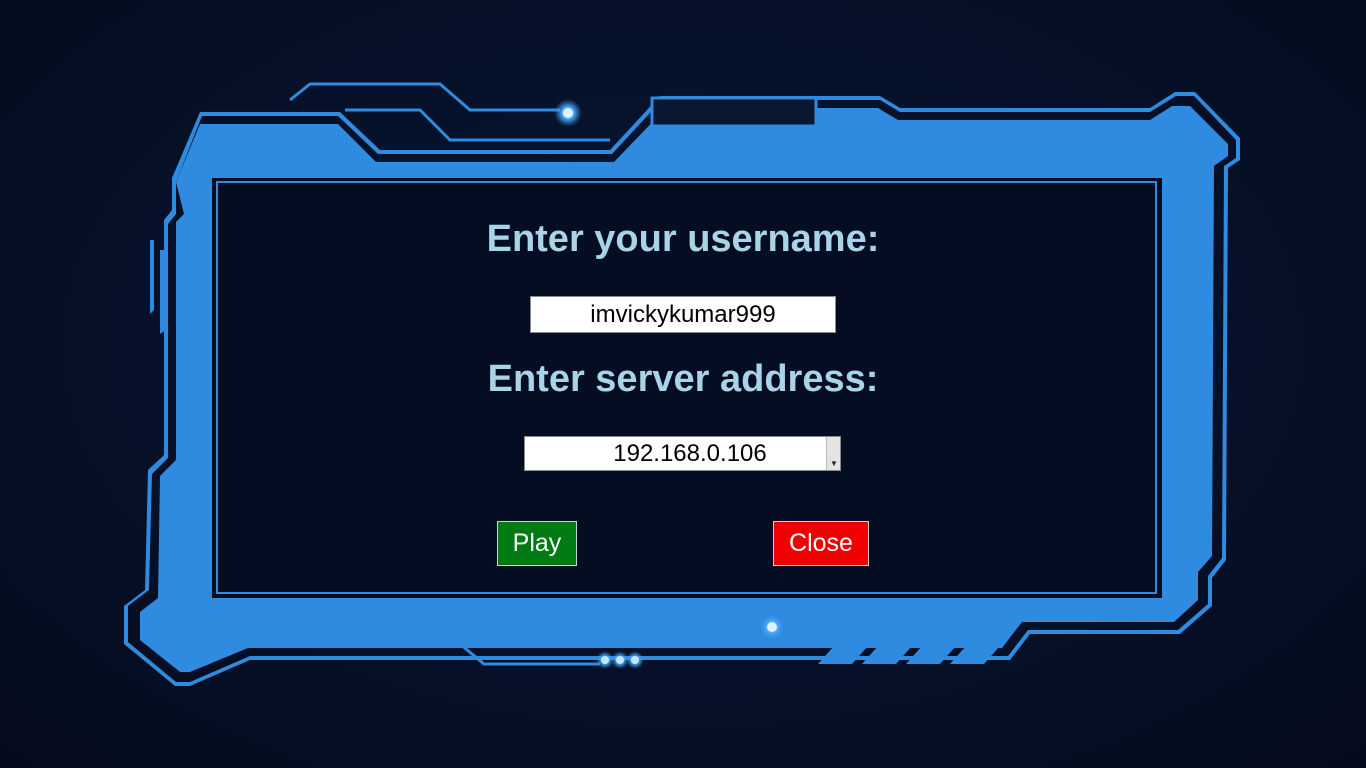  I want to click on server-address-combobox: ▼, so click(682, 453).